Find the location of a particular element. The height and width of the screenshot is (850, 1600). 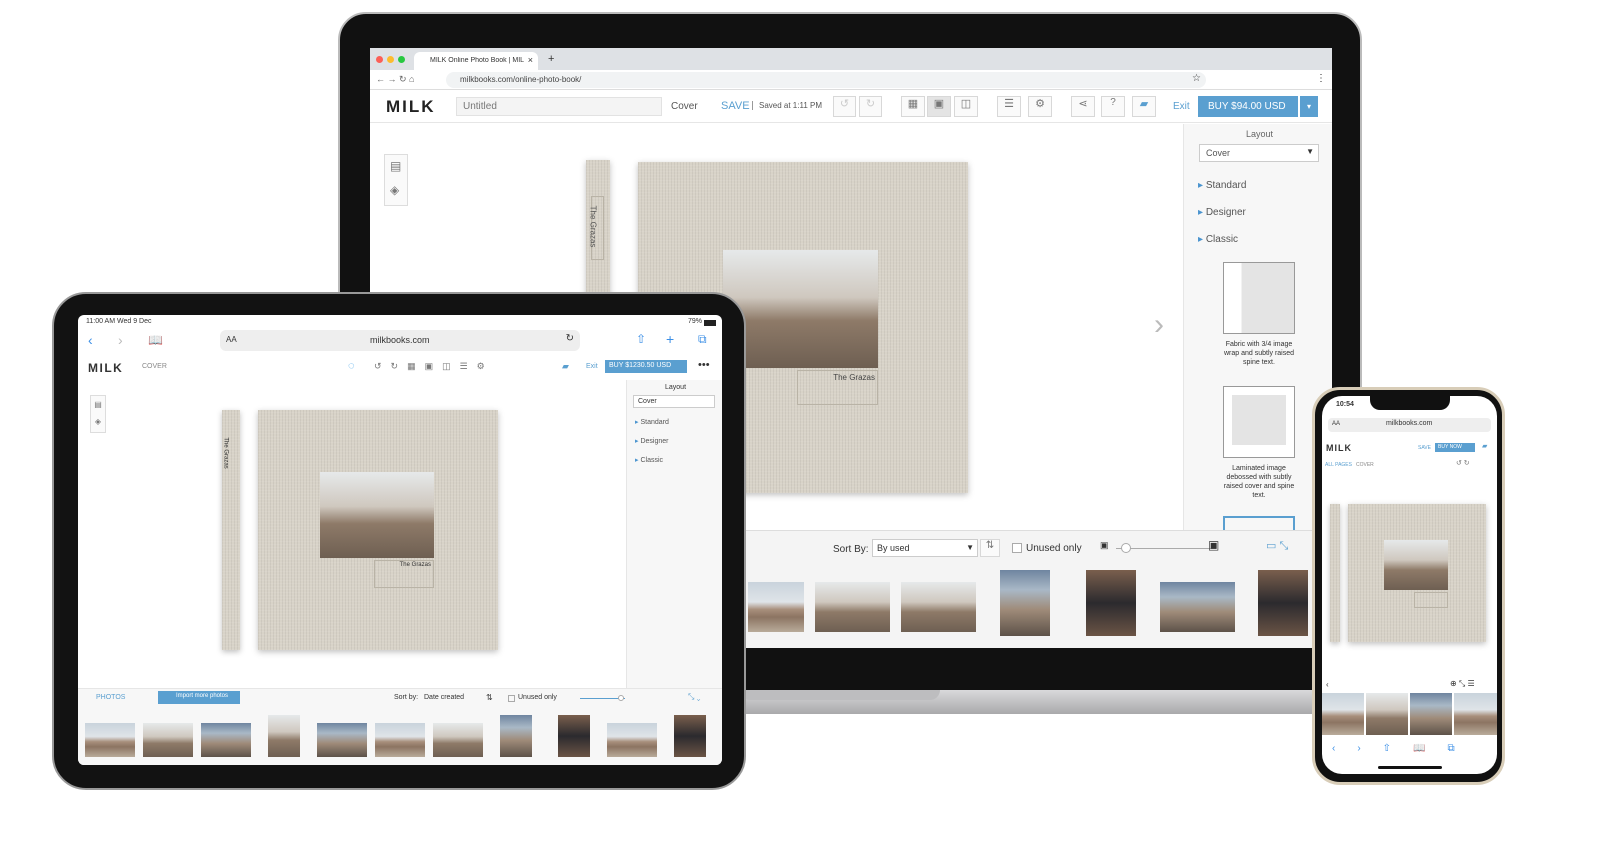

share-icon: ⋖ is located at coordinates (1083, 106).